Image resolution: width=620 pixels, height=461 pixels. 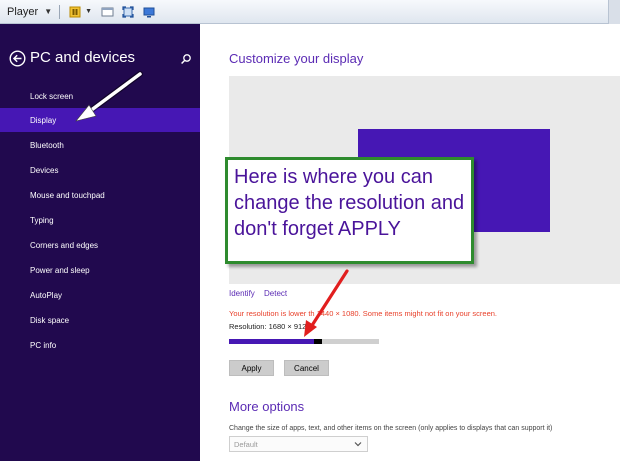 I want to click on pause-icon, so click(x=75, y=12).